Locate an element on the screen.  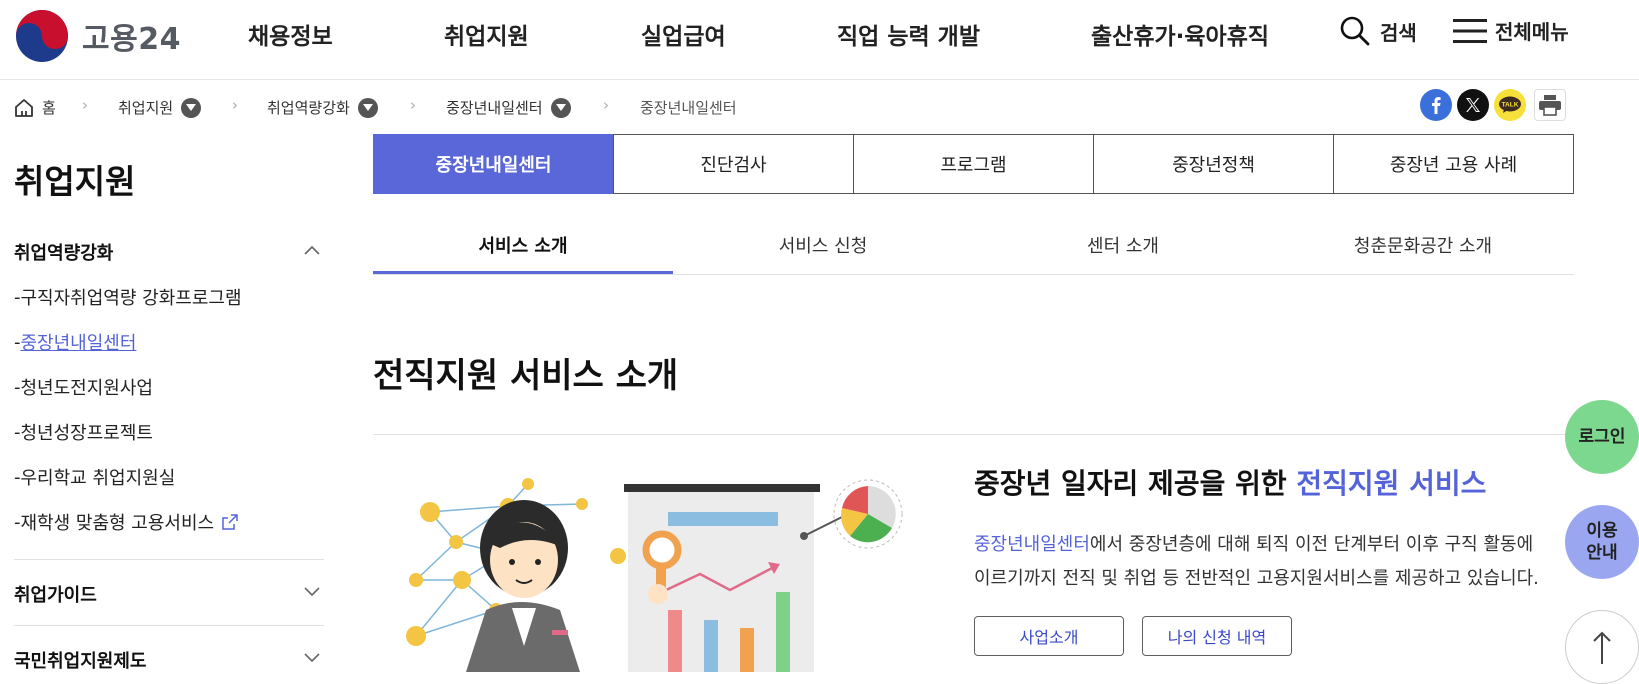
breadcrumb-item-competency: 취업역량강화 is located at coordinates (322, 107).